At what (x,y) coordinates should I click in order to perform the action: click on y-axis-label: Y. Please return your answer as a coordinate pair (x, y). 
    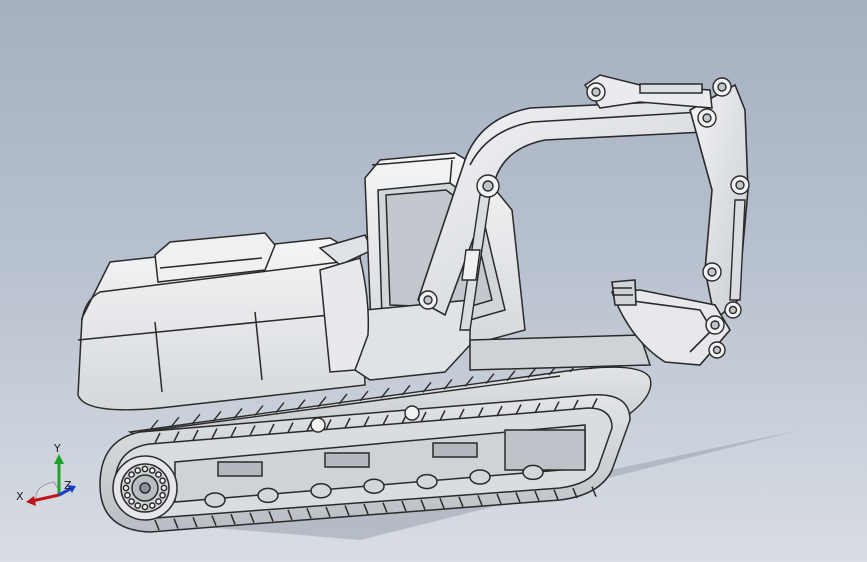
    Looking at the image, I should click on (57, 448).